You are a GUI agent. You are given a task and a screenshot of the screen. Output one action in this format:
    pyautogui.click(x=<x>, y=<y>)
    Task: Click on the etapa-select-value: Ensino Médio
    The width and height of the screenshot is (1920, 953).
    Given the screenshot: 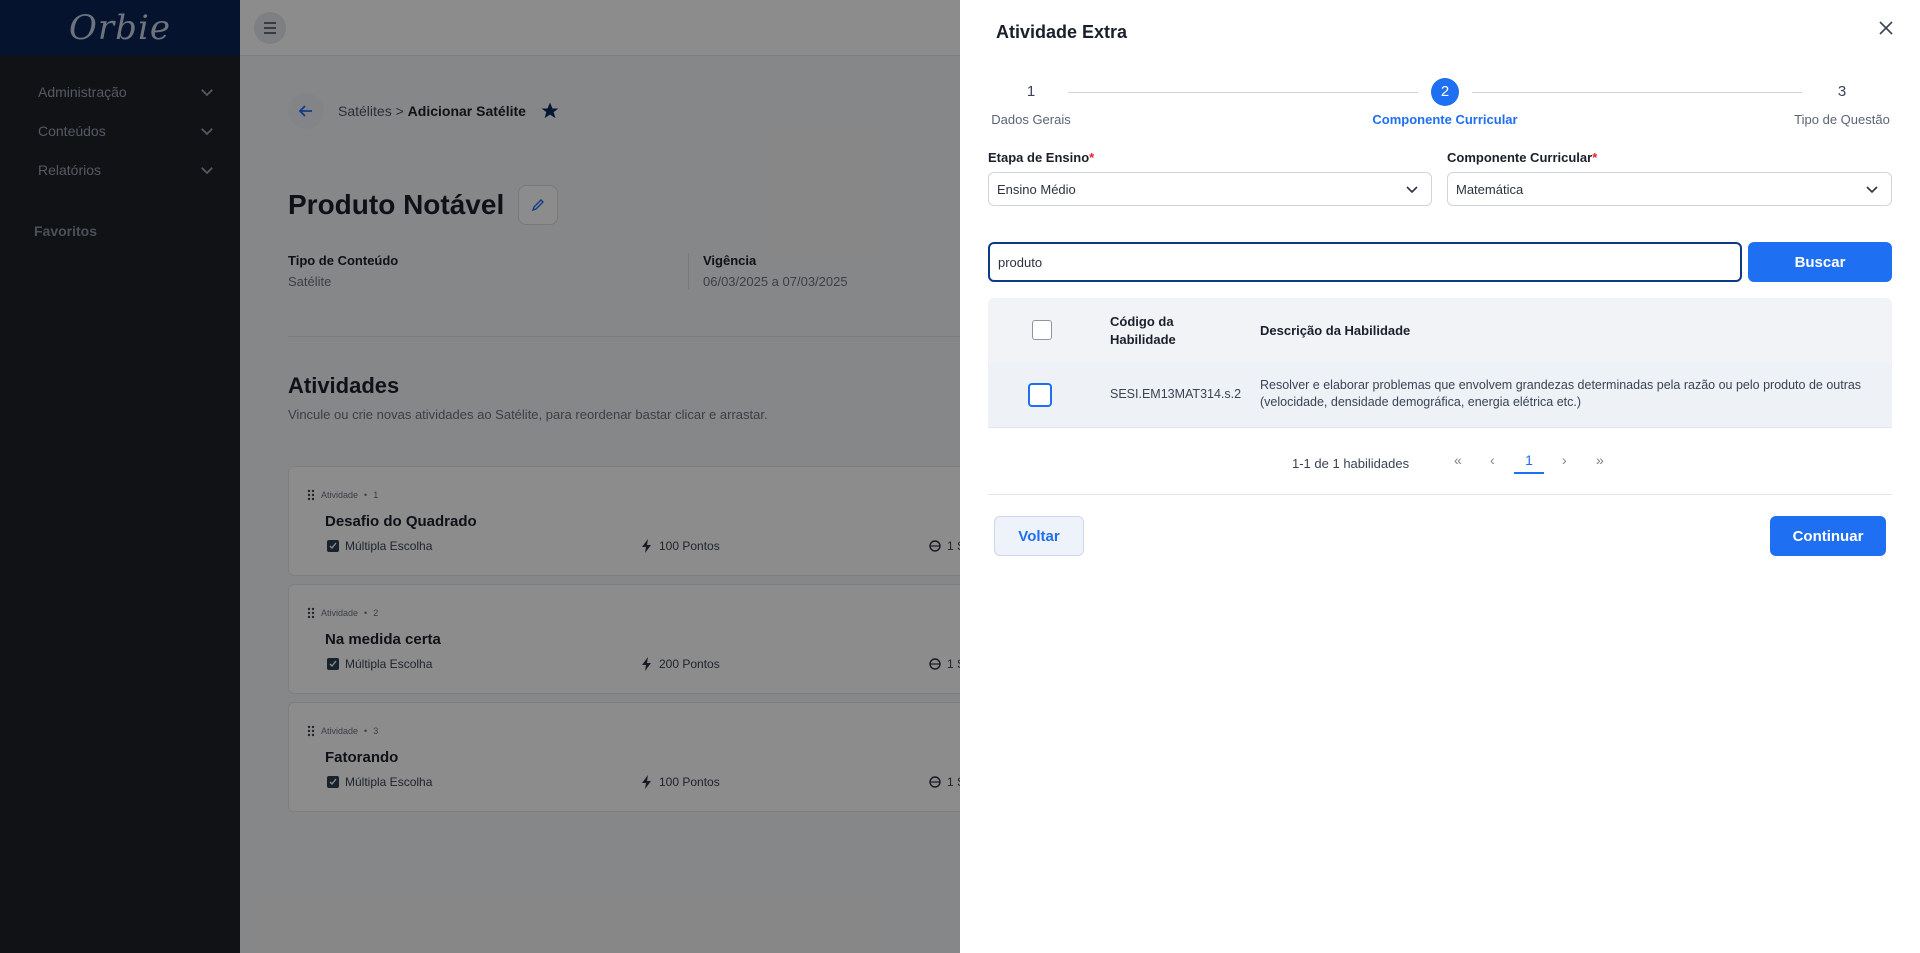 What is the action you would take?
    pyautogui.click(x=1036, y=189)
    